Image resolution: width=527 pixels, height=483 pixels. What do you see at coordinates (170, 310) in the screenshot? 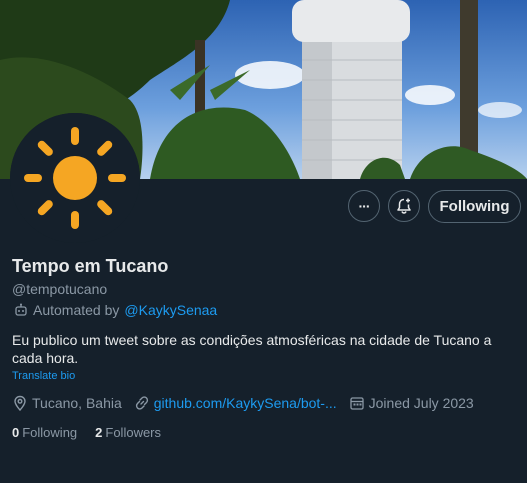
I see `automated-by-link: @KaykySenaa` at bounding box center [170, 310].